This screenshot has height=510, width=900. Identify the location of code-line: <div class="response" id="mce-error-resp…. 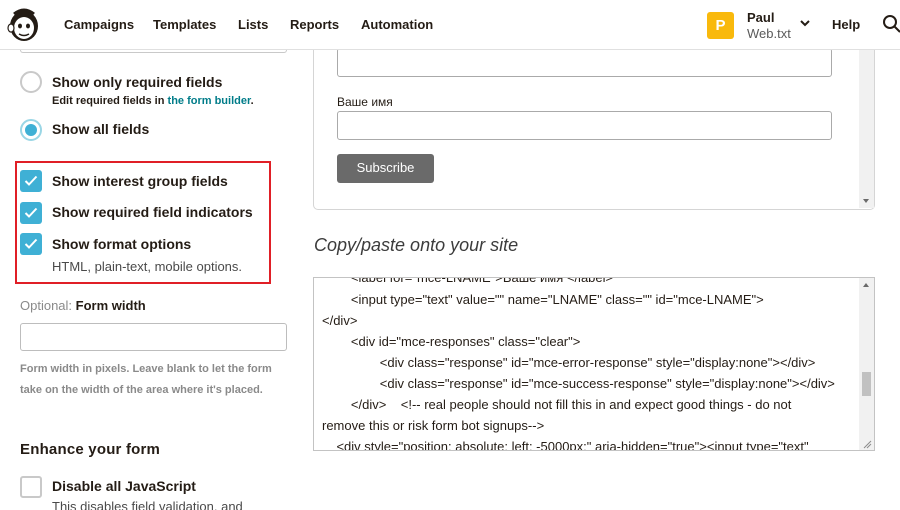
(569, 362).